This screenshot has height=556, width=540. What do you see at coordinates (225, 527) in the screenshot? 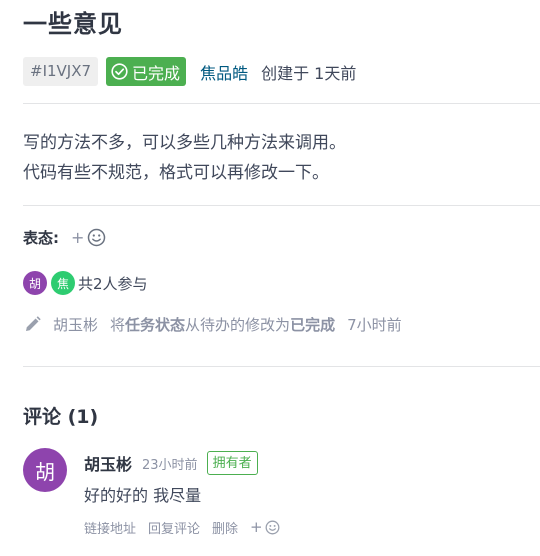
I see `delete-comment-button: 删除` at bounding box center [225, 527].